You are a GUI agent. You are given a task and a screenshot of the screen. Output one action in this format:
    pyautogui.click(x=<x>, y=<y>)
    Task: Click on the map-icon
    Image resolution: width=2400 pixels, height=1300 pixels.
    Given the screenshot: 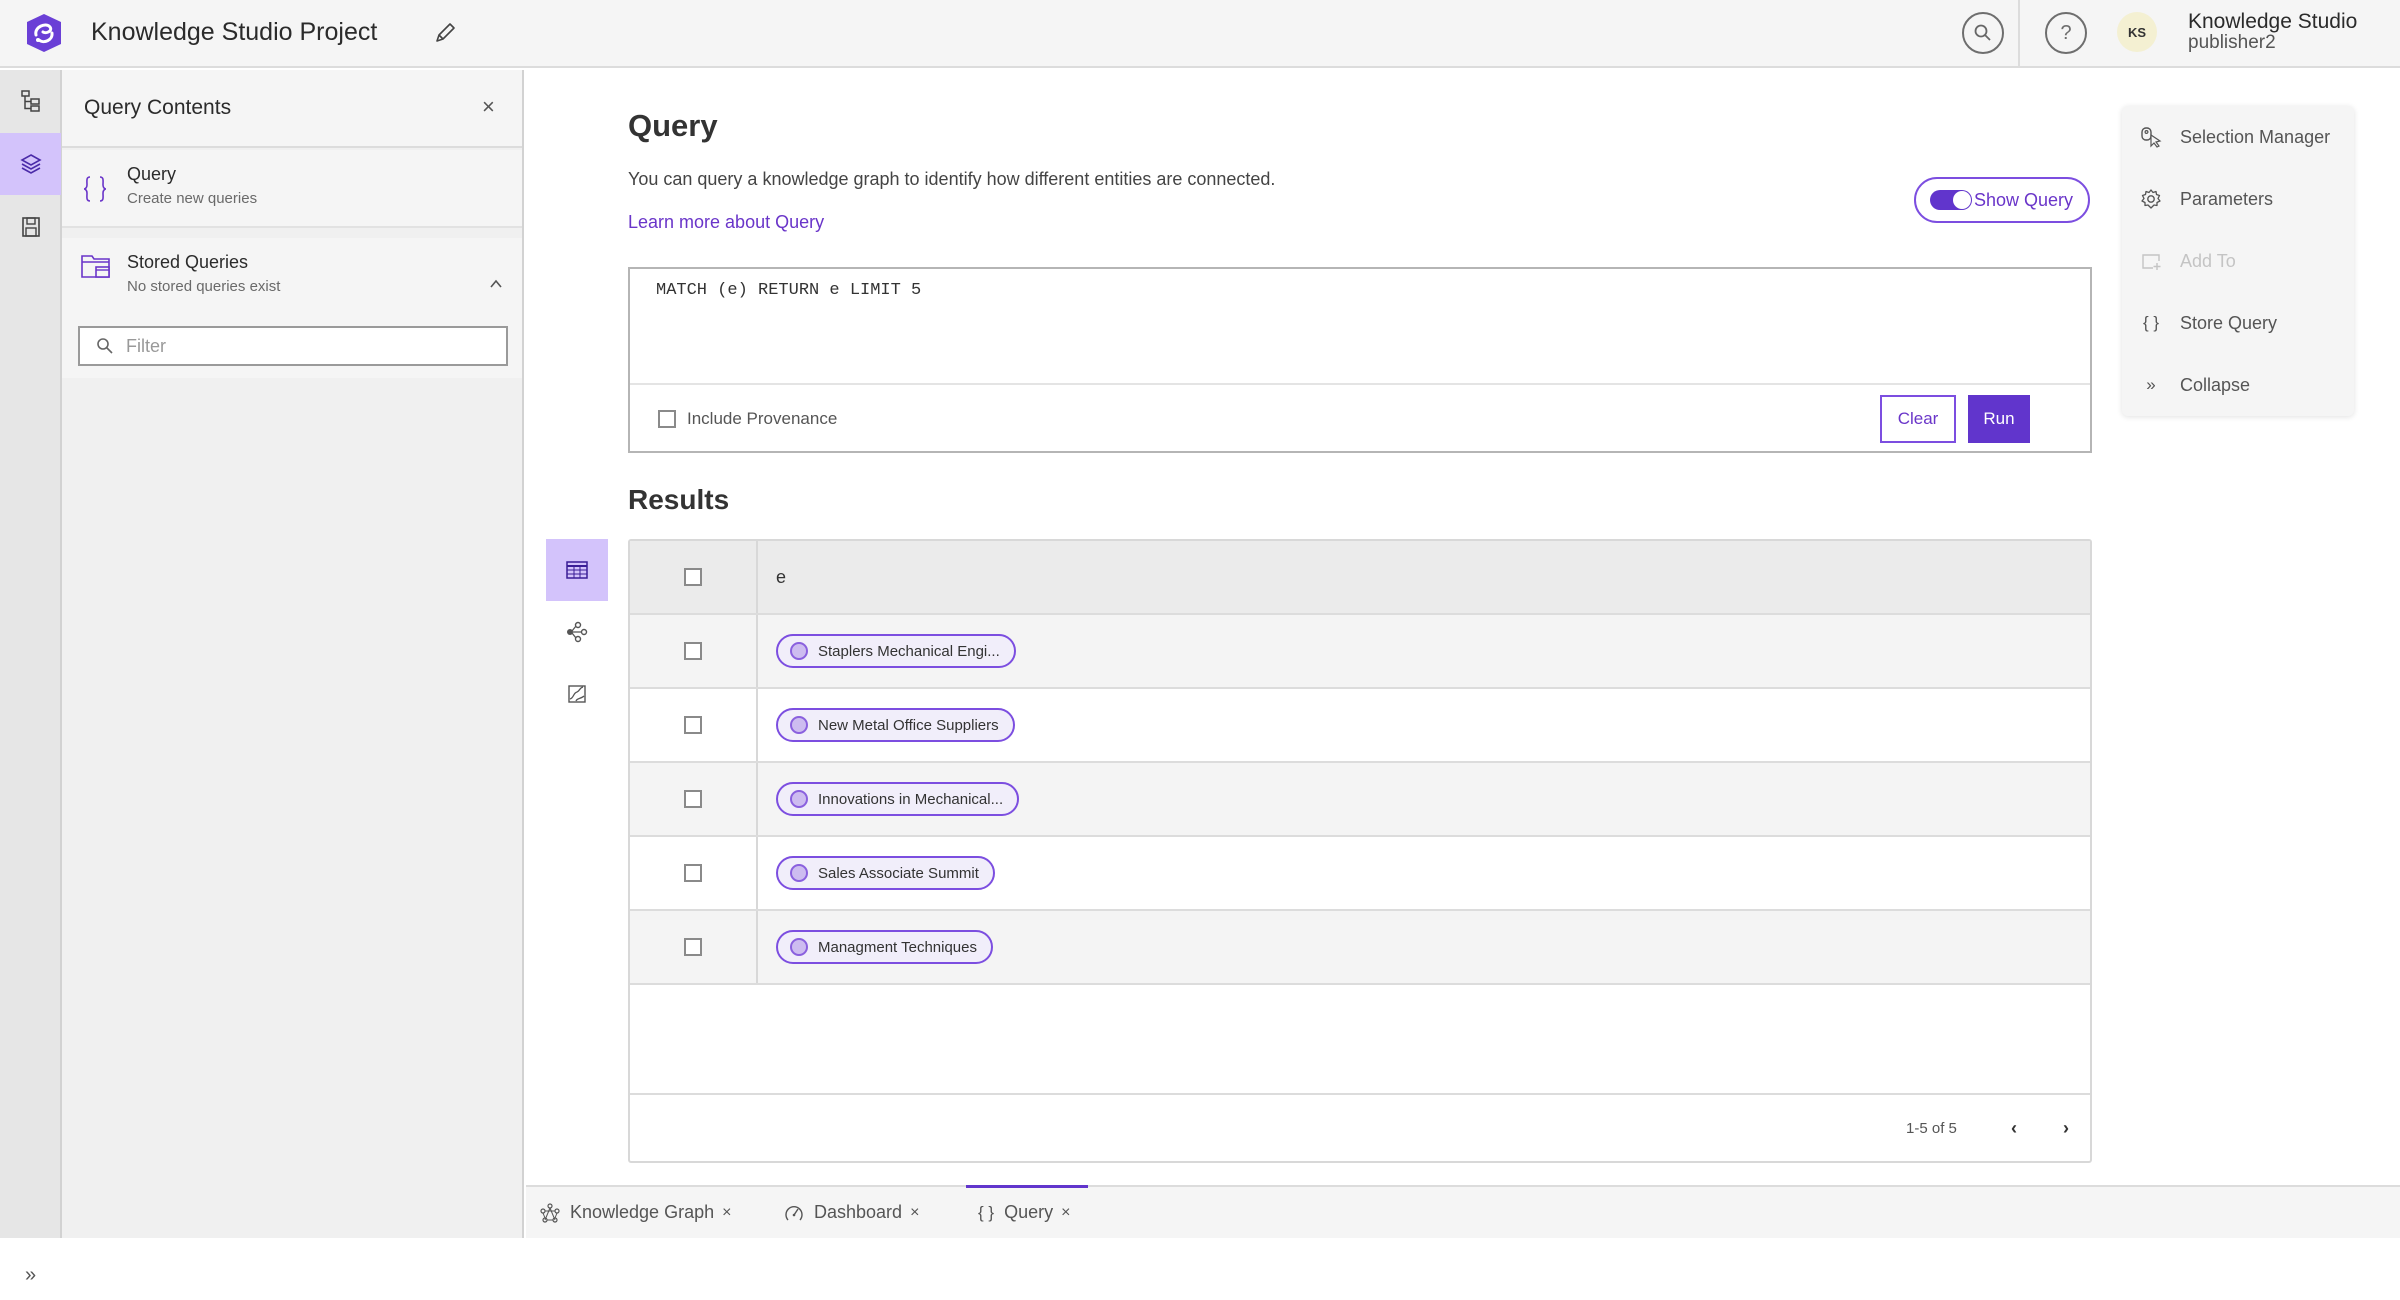 What is the action you would take?
    pyautogui.click(x=577, y=694)
    